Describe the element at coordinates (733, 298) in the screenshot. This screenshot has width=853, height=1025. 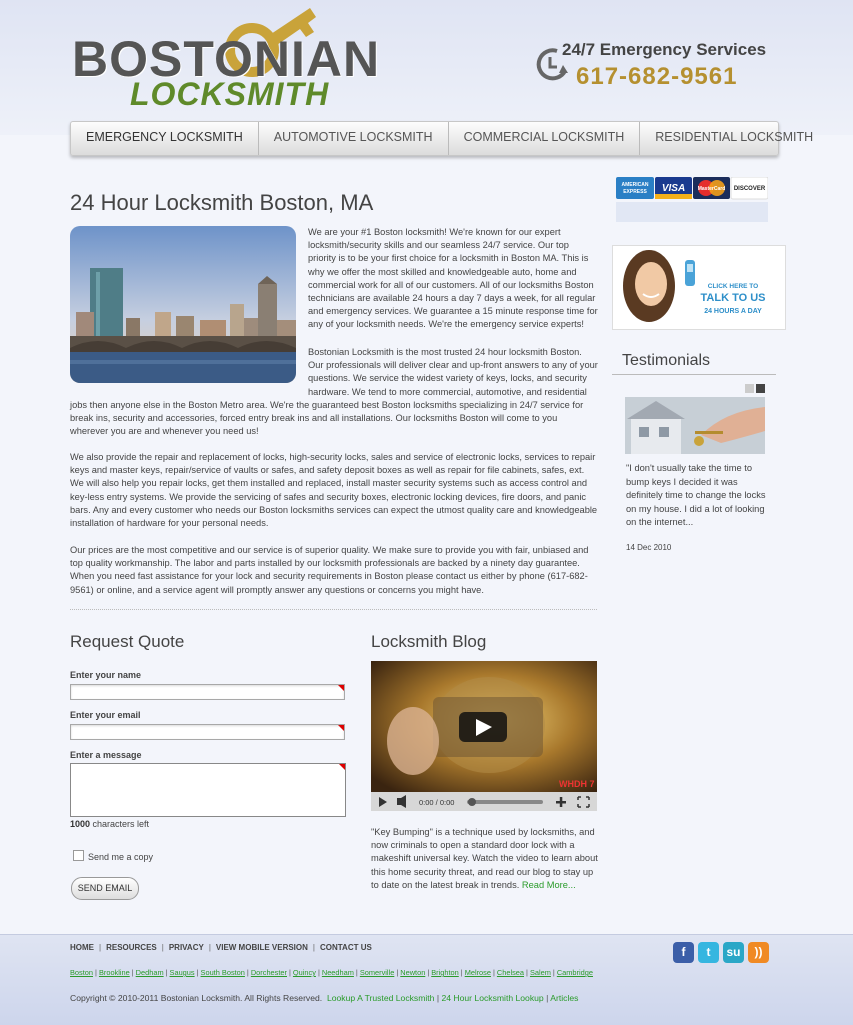
I see `talk-line2: TALK TO US` at that location.